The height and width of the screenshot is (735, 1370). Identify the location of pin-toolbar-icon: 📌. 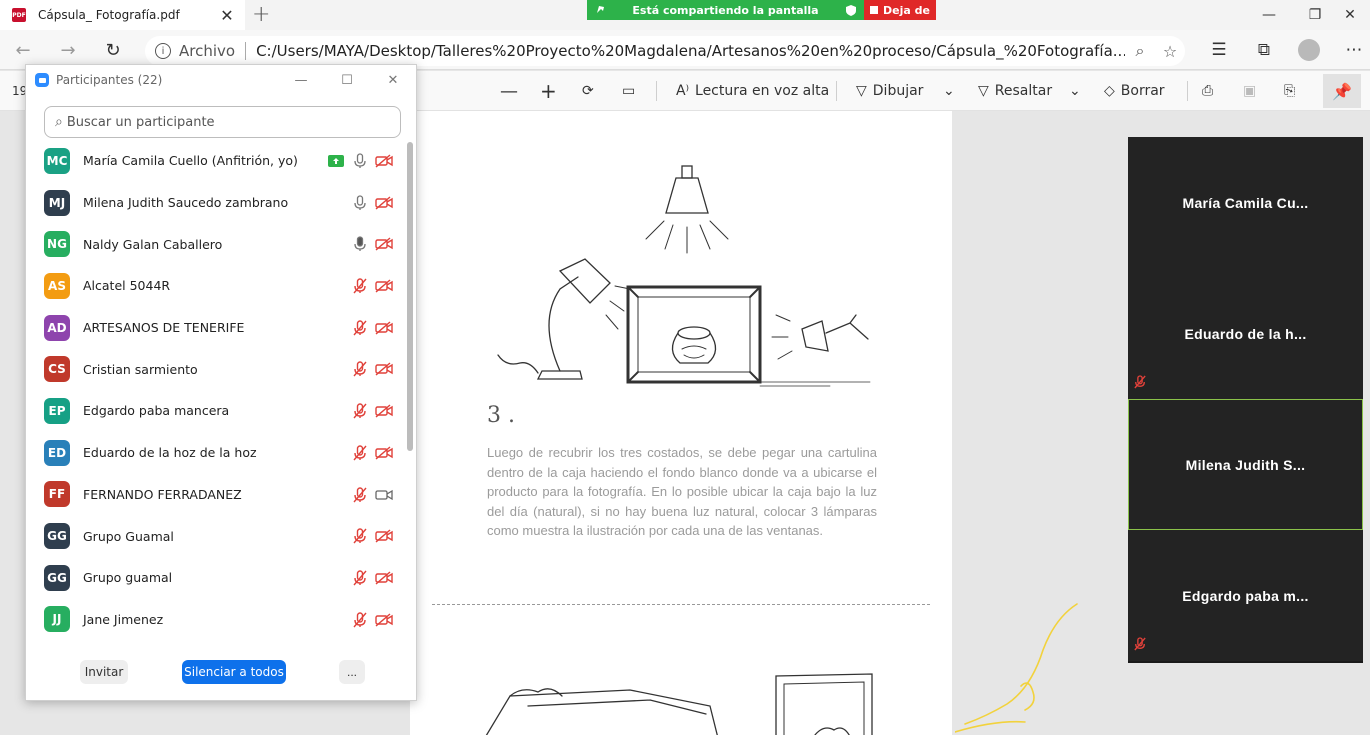
(1342, 91).